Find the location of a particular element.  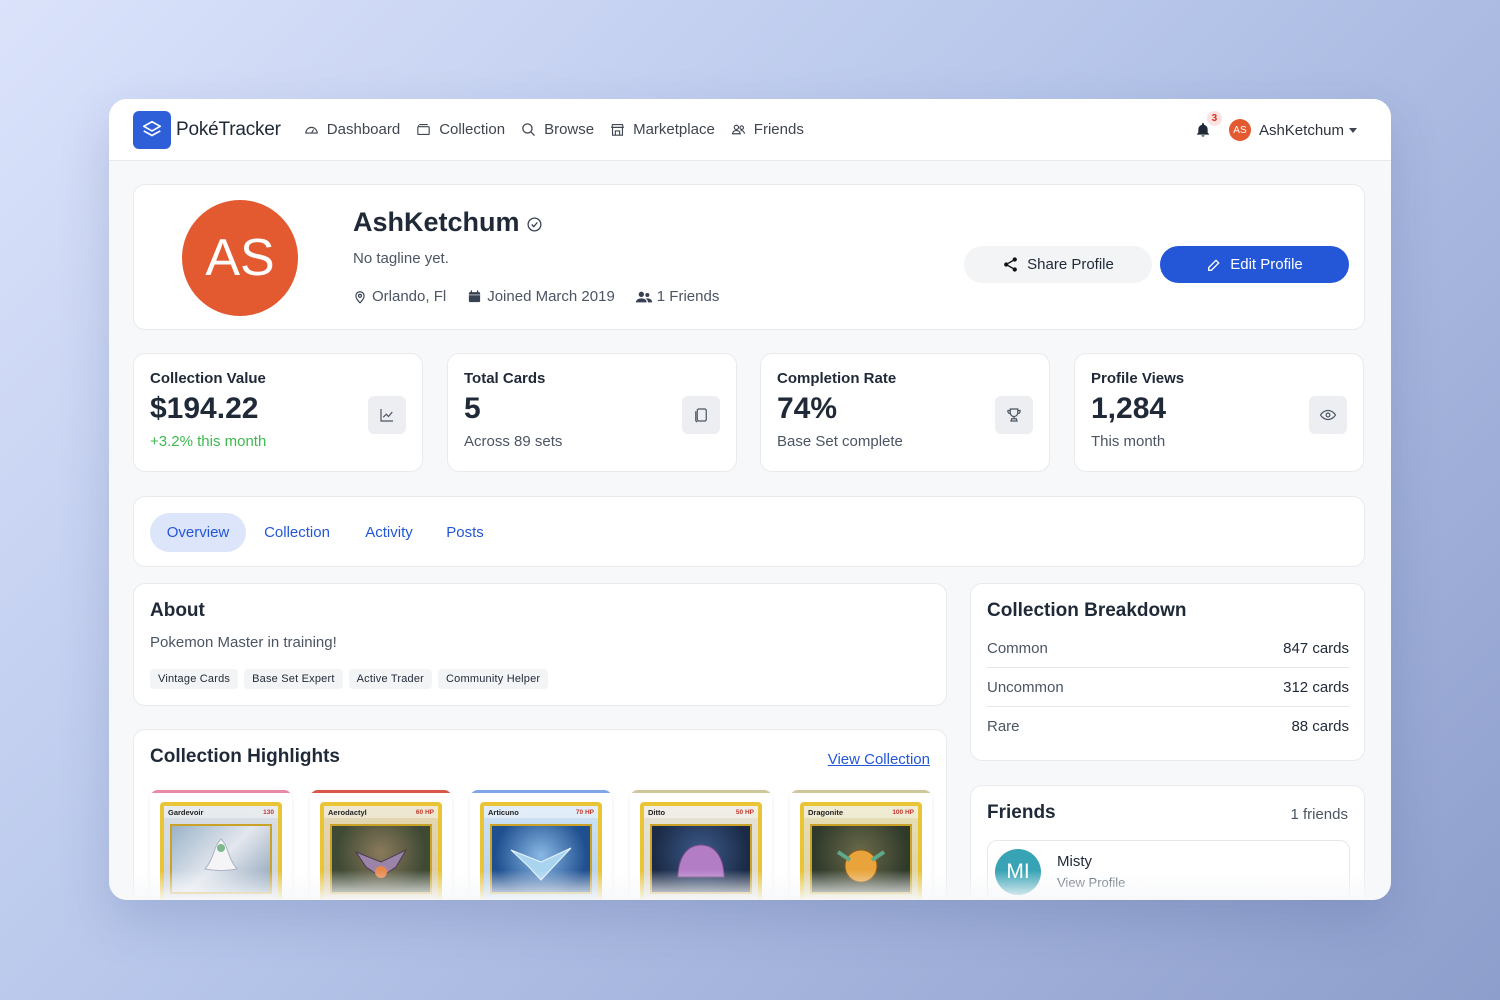

calendar-icon is located at coordinates (475, 296).